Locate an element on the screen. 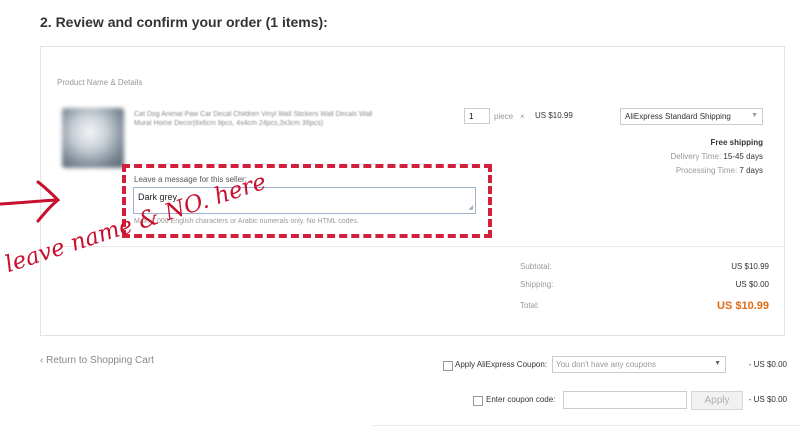  section-divider is located at coordinates (421, 246).